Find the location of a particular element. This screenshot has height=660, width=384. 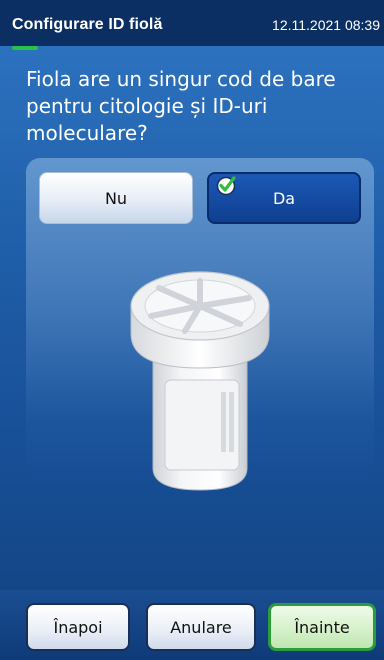

check-icon is located at coordinates (226, 186).